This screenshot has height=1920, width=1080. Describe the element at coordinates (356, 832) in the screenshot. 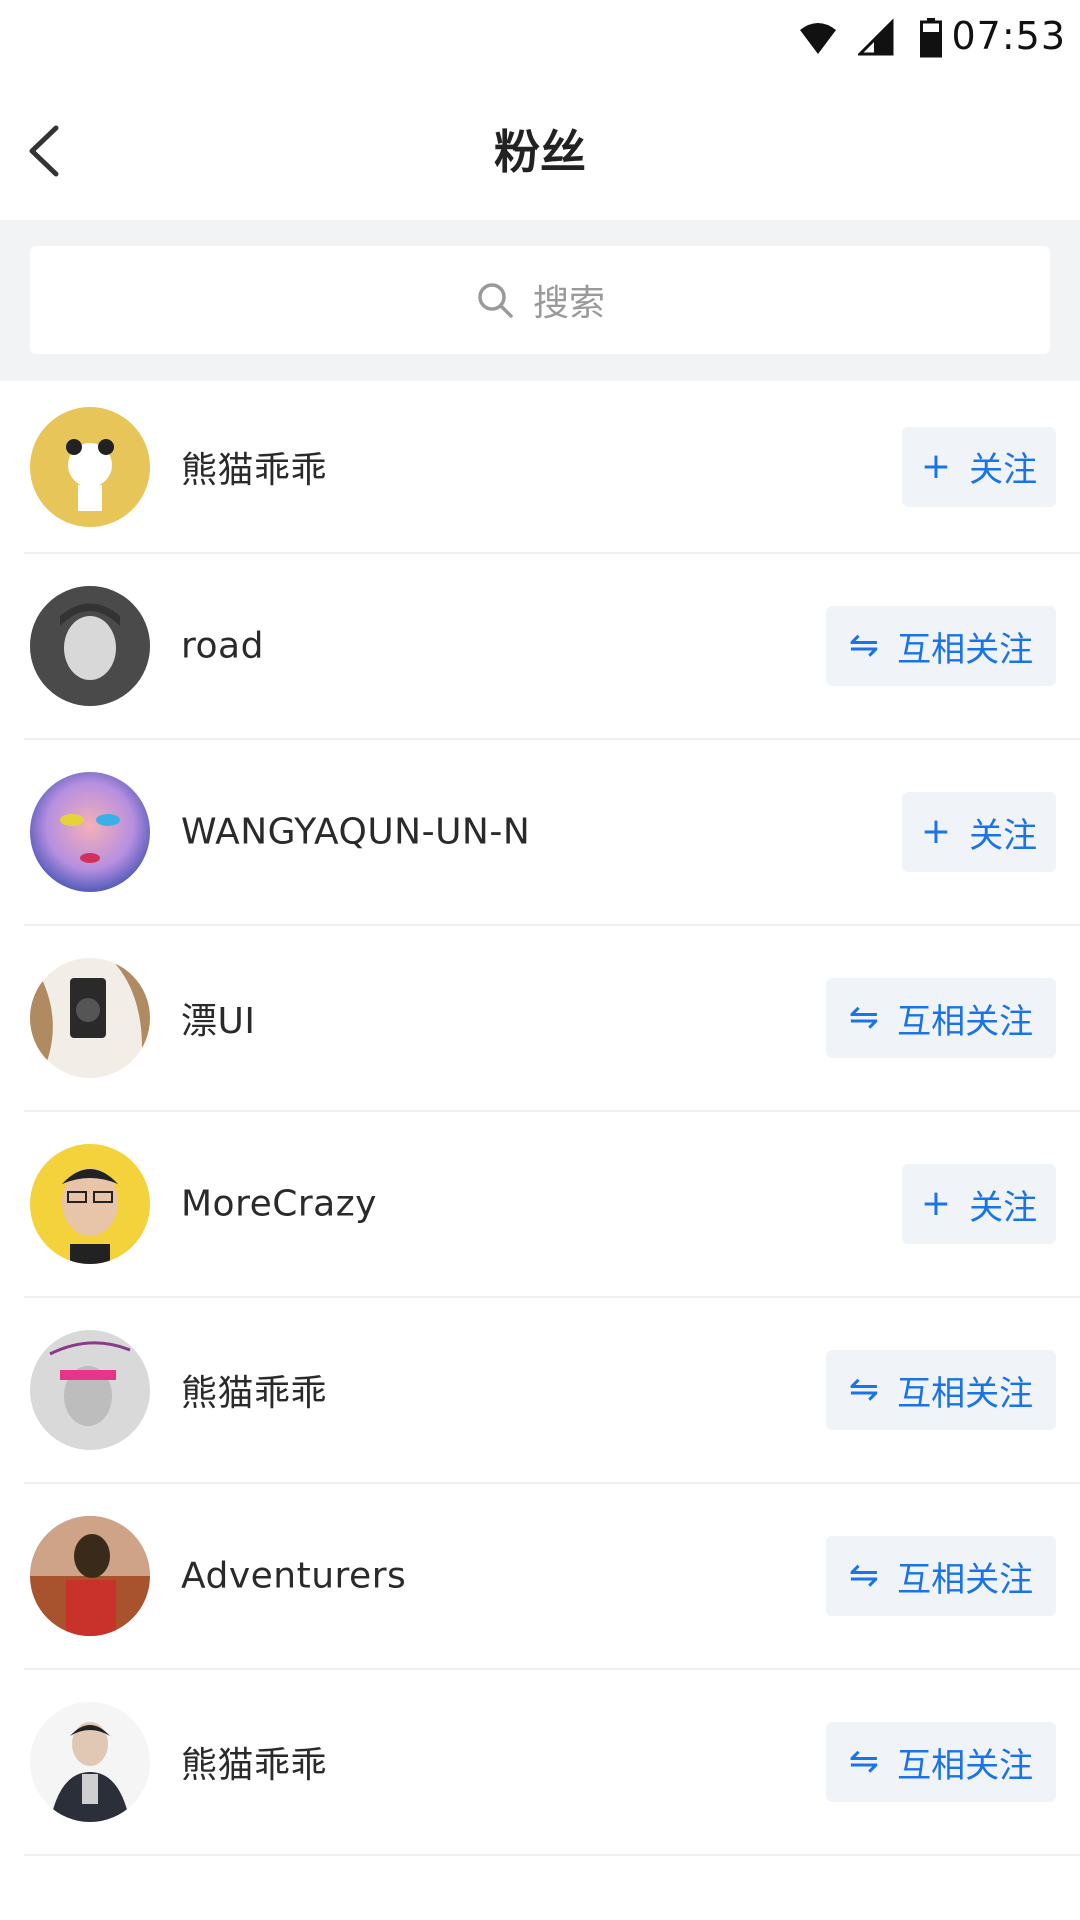

I see `fan-name: WANGYAQUN-UN-N` at that location.